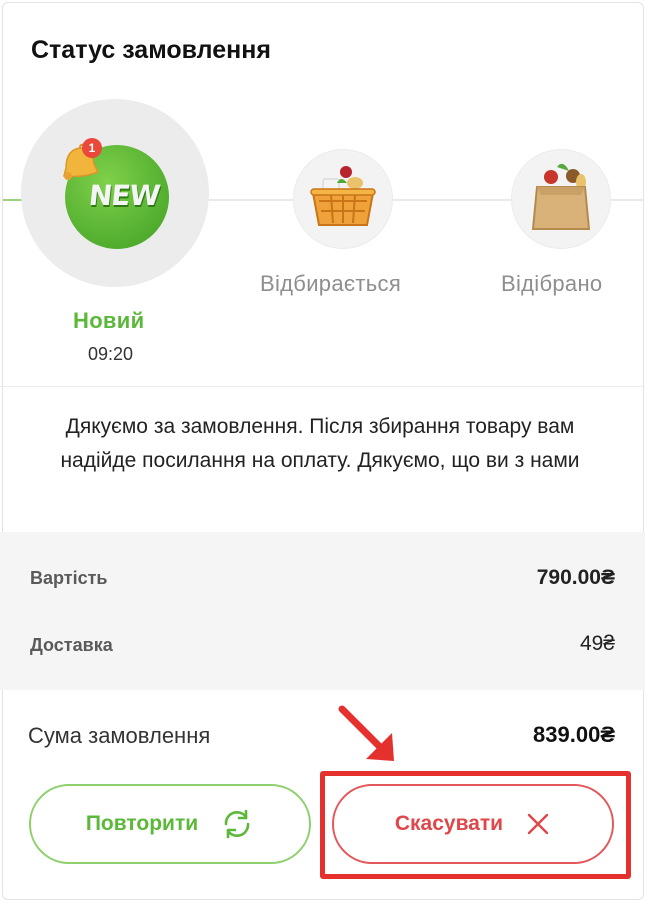 The image size is (645, 901). I want to click on annotation-arrow-icon, so click(366, 733).